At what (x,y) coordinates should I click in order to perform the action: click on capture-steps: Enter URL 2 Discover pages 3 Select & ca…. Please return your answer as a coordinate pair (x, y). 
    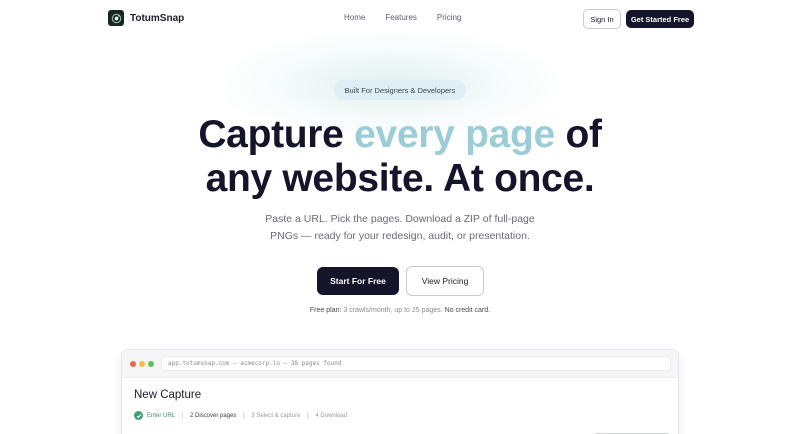
    Looking at the image, I should click on (240, 415).